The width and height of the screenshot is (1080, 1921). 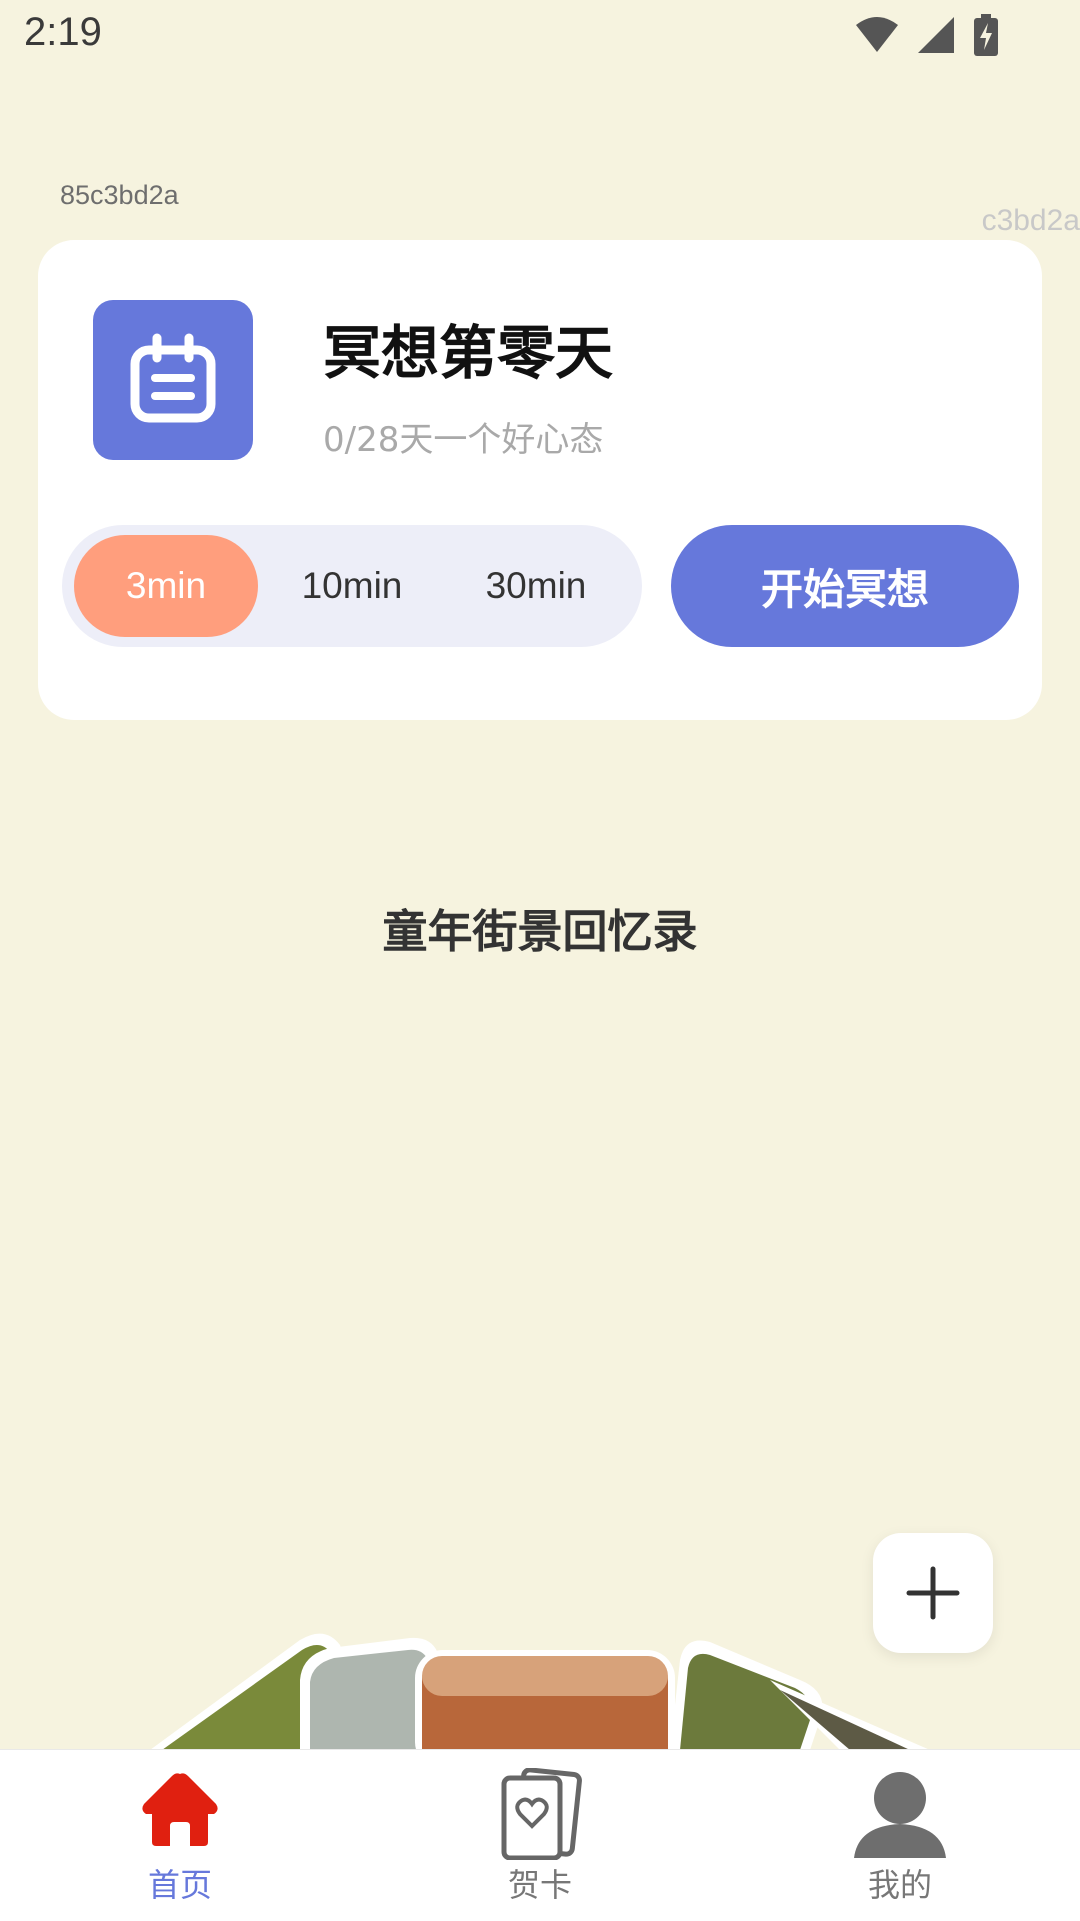 What do you see at coordinates (180, 1809) in the screenshot?
I see `home-icon` at bounding box center [180, 1809].